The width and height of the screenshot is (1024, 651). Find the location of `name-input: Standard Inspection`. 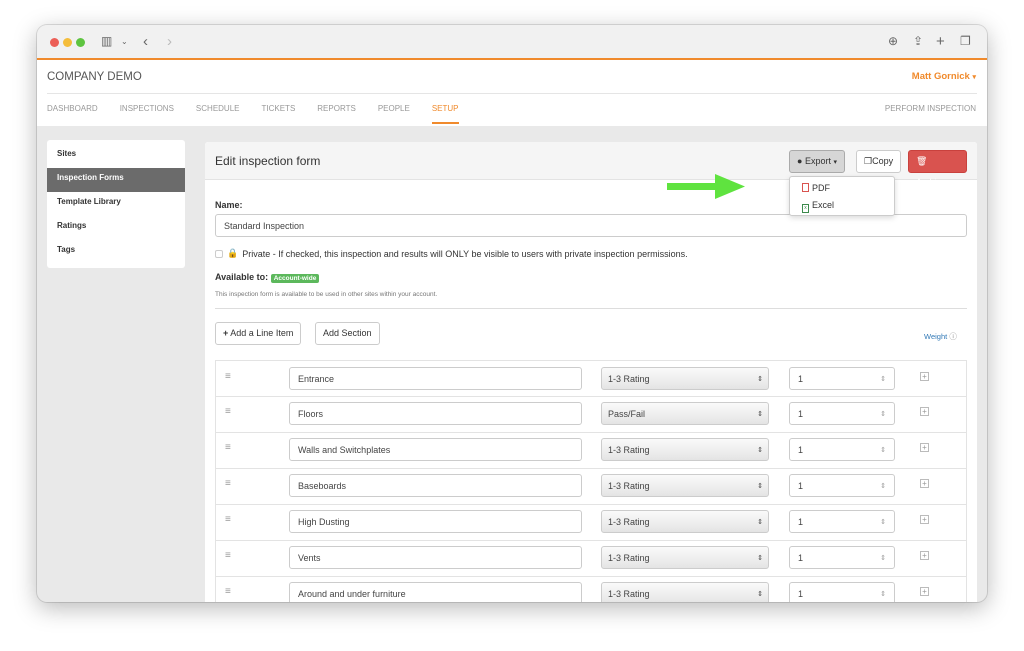

name-input: Standard Inspection is located at coordinates (591, 225).